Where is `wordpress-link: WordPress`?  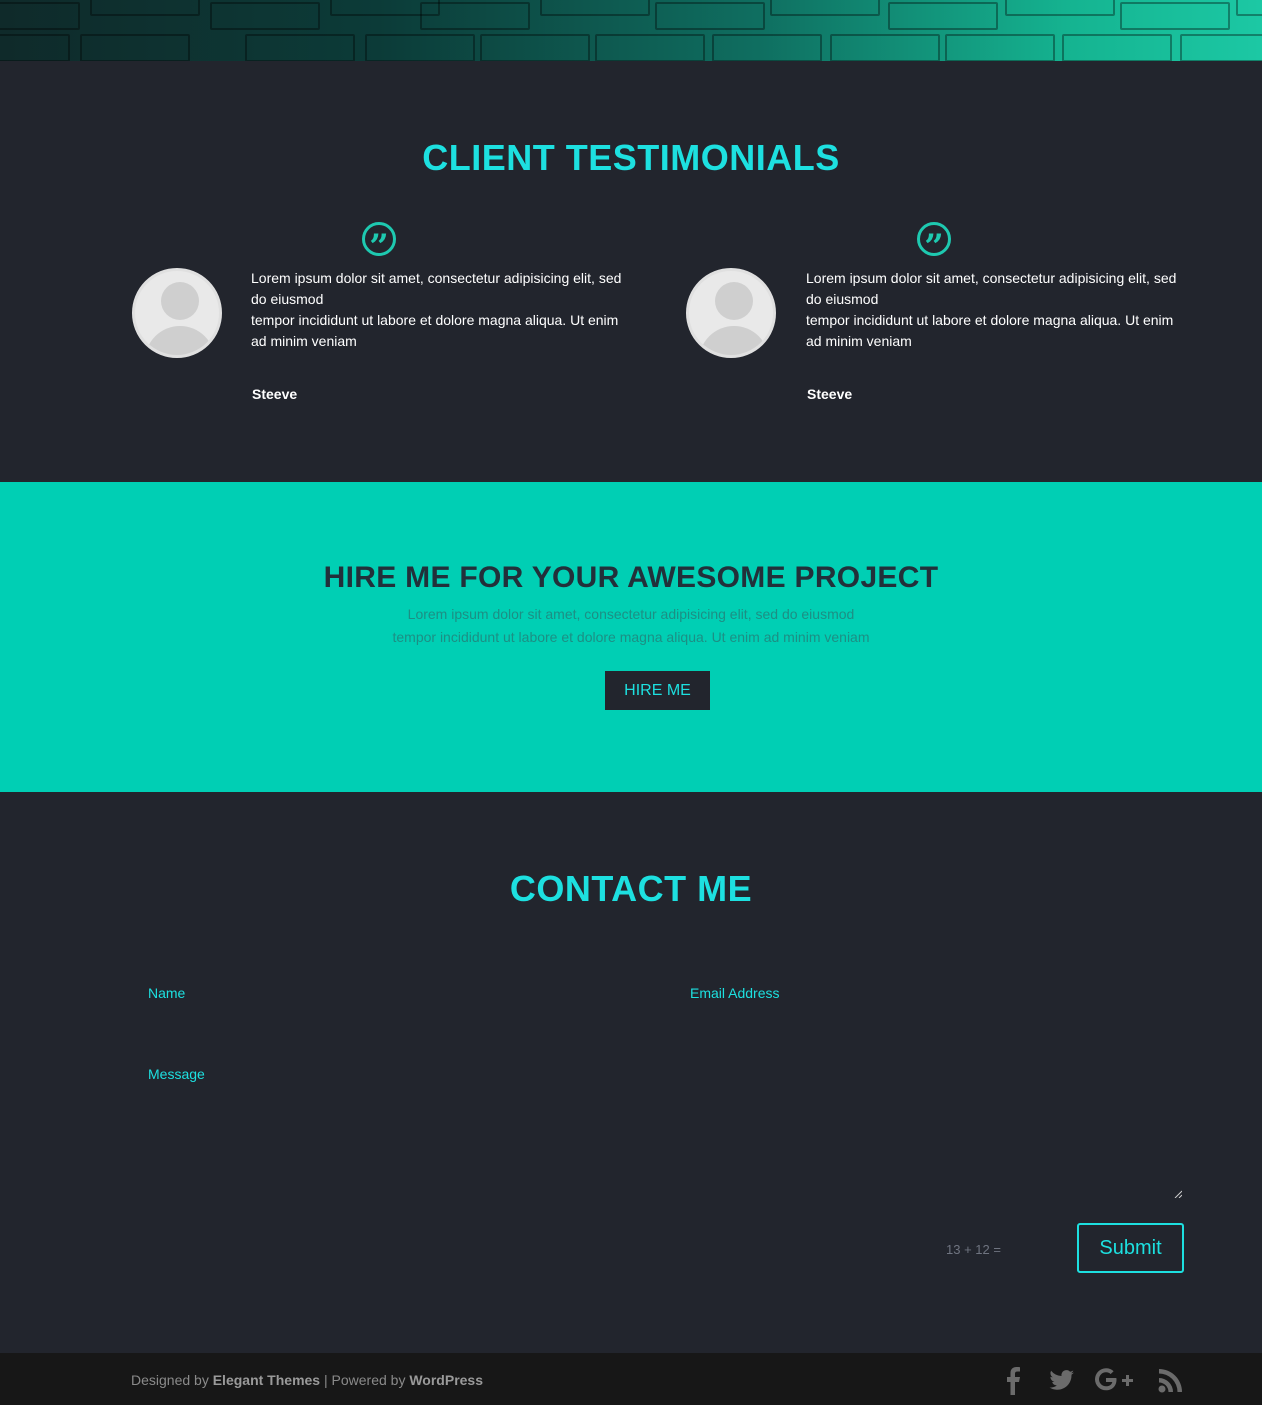
wordpress-link: WordPress is located at coordinates (446, 1380).